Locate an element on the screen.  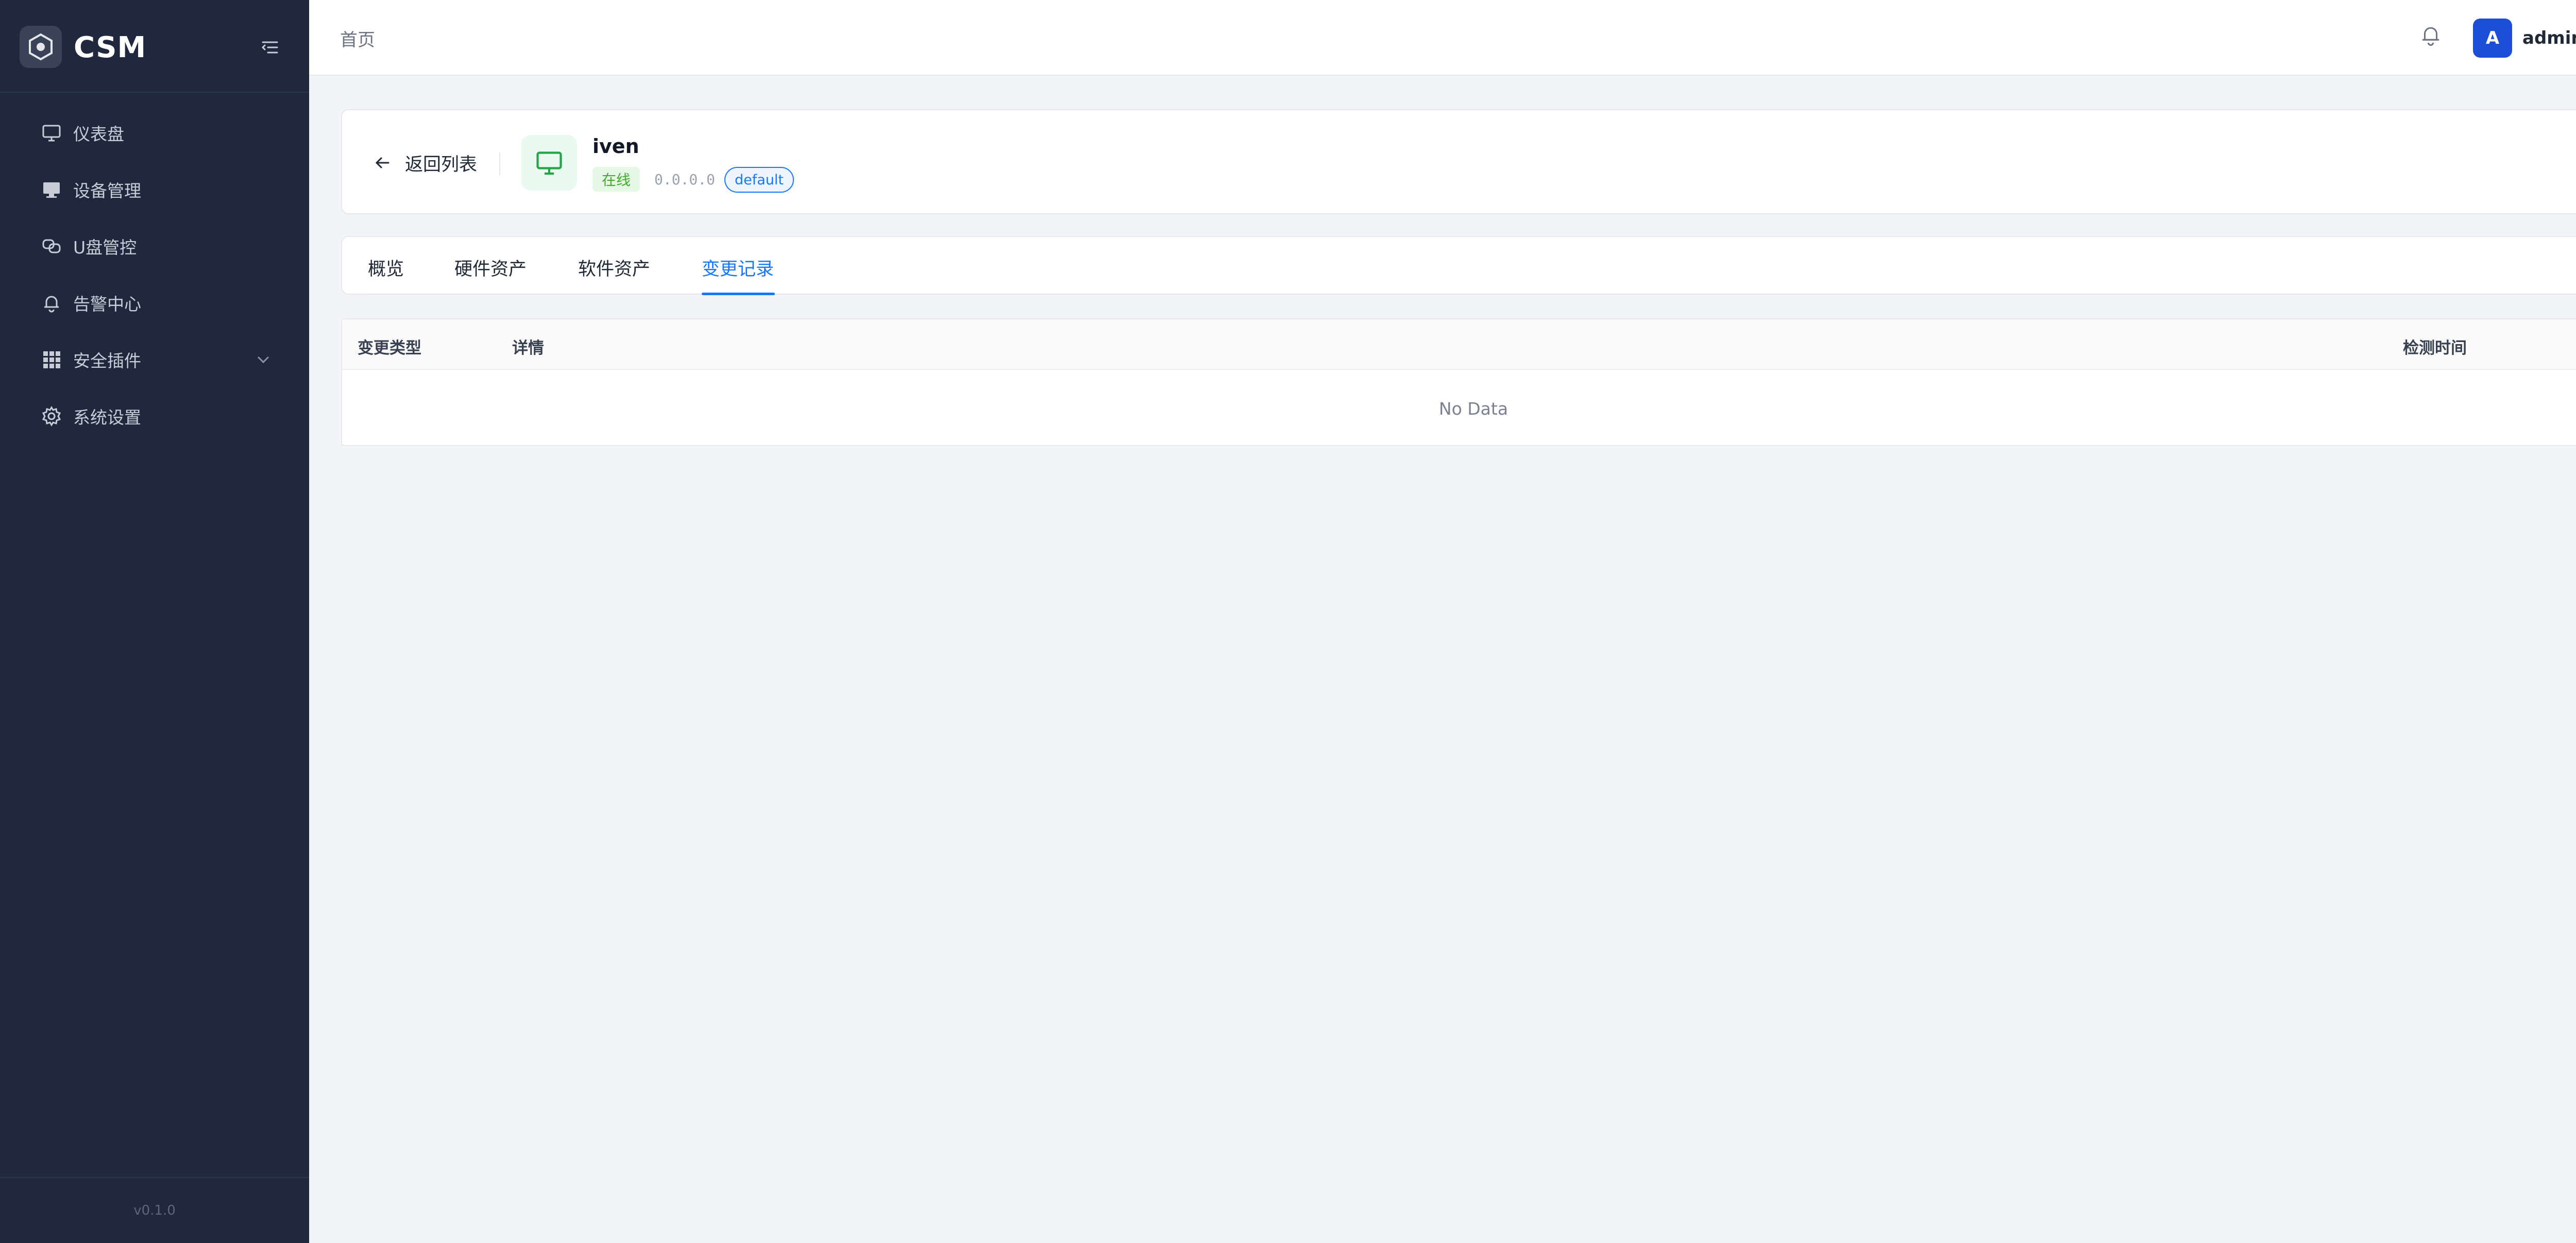
grid-icon is located at coordinates (51, 359).